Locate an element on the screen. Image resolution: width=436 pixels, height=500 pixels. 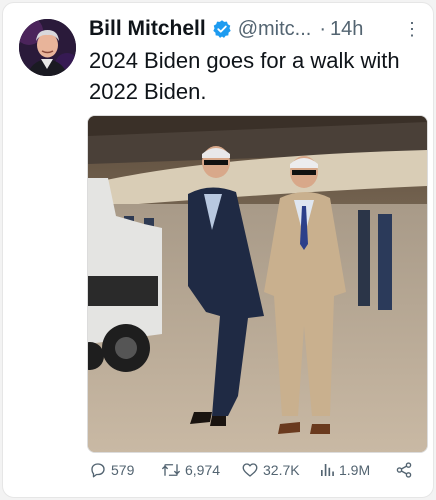
retweet-count: 6,974 is located at coordinates (203, 470).